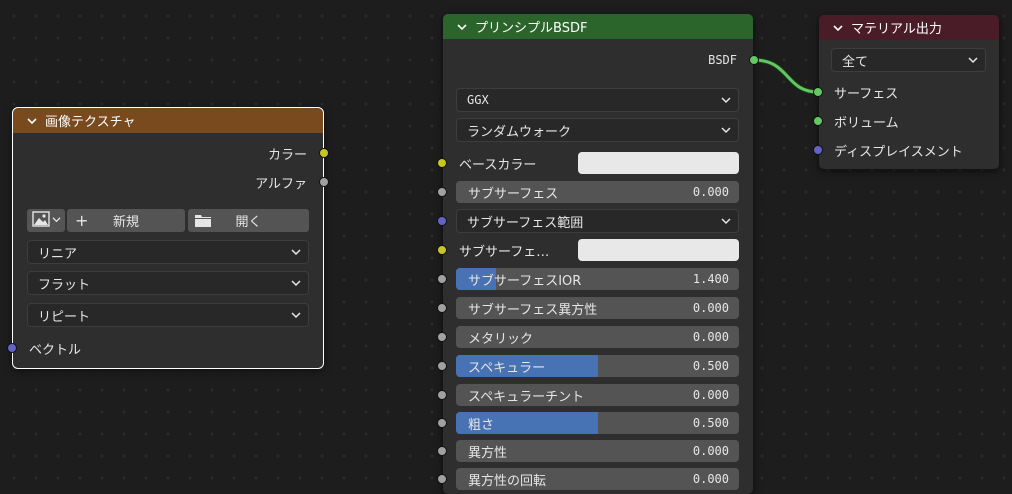  Describe the element at coordinates (203, 222) in the screenshot. I see `folder-icon` at that location.